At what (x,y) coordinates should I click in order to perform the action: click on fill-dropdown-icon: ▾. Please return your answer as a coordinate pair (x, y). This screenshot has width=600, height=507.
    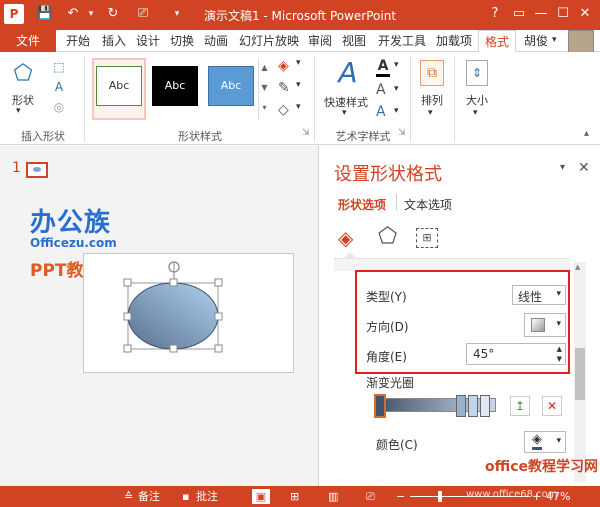
    Looking at the image, I should click on (298, 63).